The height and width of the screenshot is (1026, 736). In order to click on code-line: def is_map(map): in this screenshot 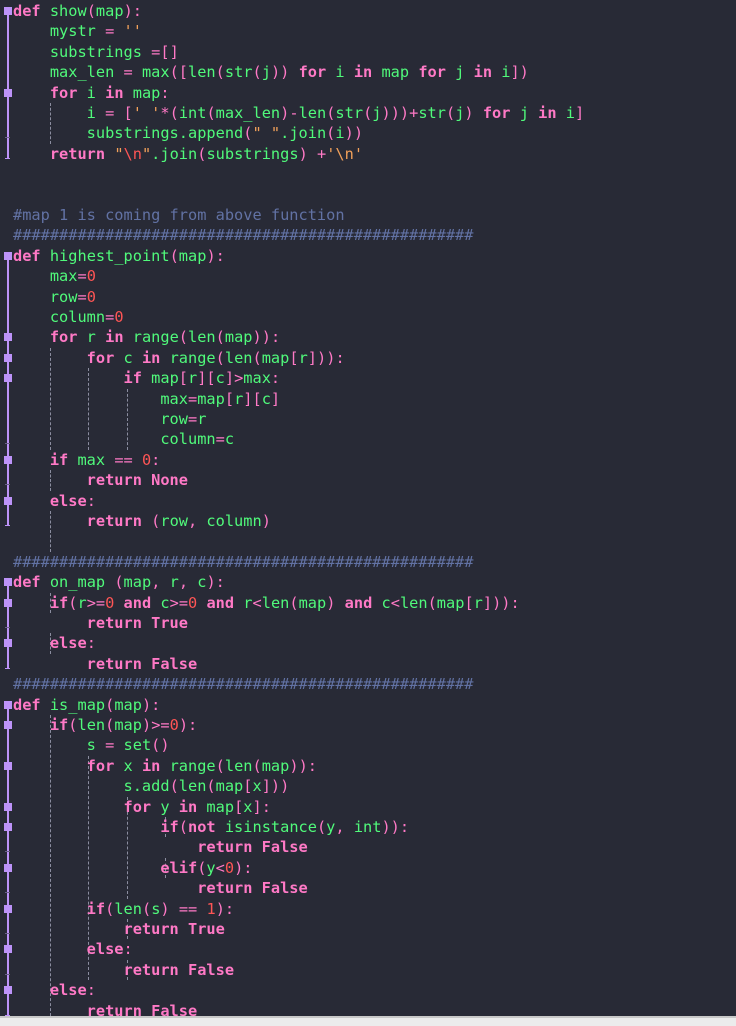, I will do `click(86, 705)`.